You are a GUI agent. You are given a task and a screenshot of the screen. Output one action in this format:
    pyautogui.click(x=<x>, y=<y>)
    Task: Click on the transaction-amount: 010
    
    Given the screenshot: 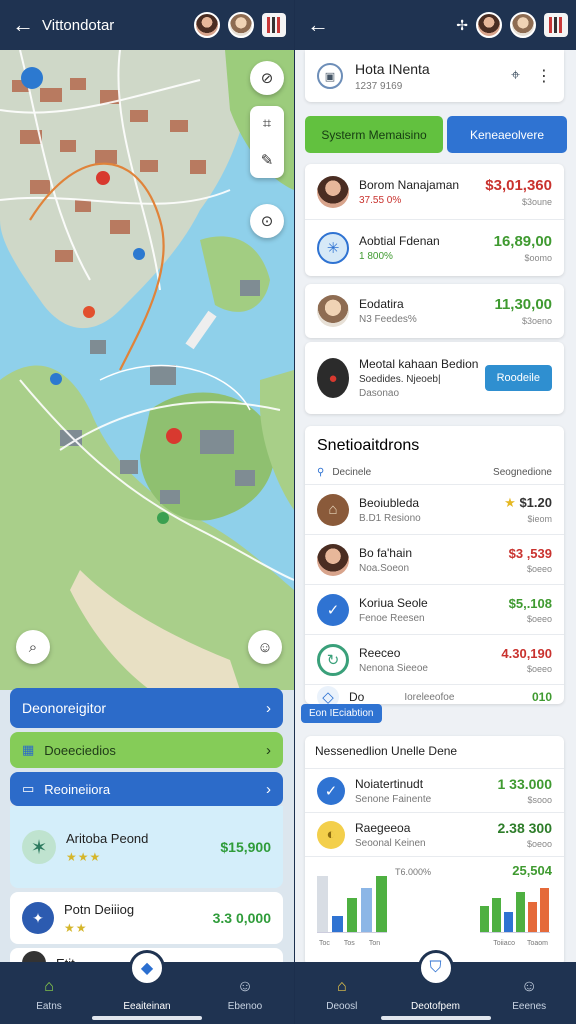 What is the action you would take?
    pyautogui.click(x=541, y=697)
    